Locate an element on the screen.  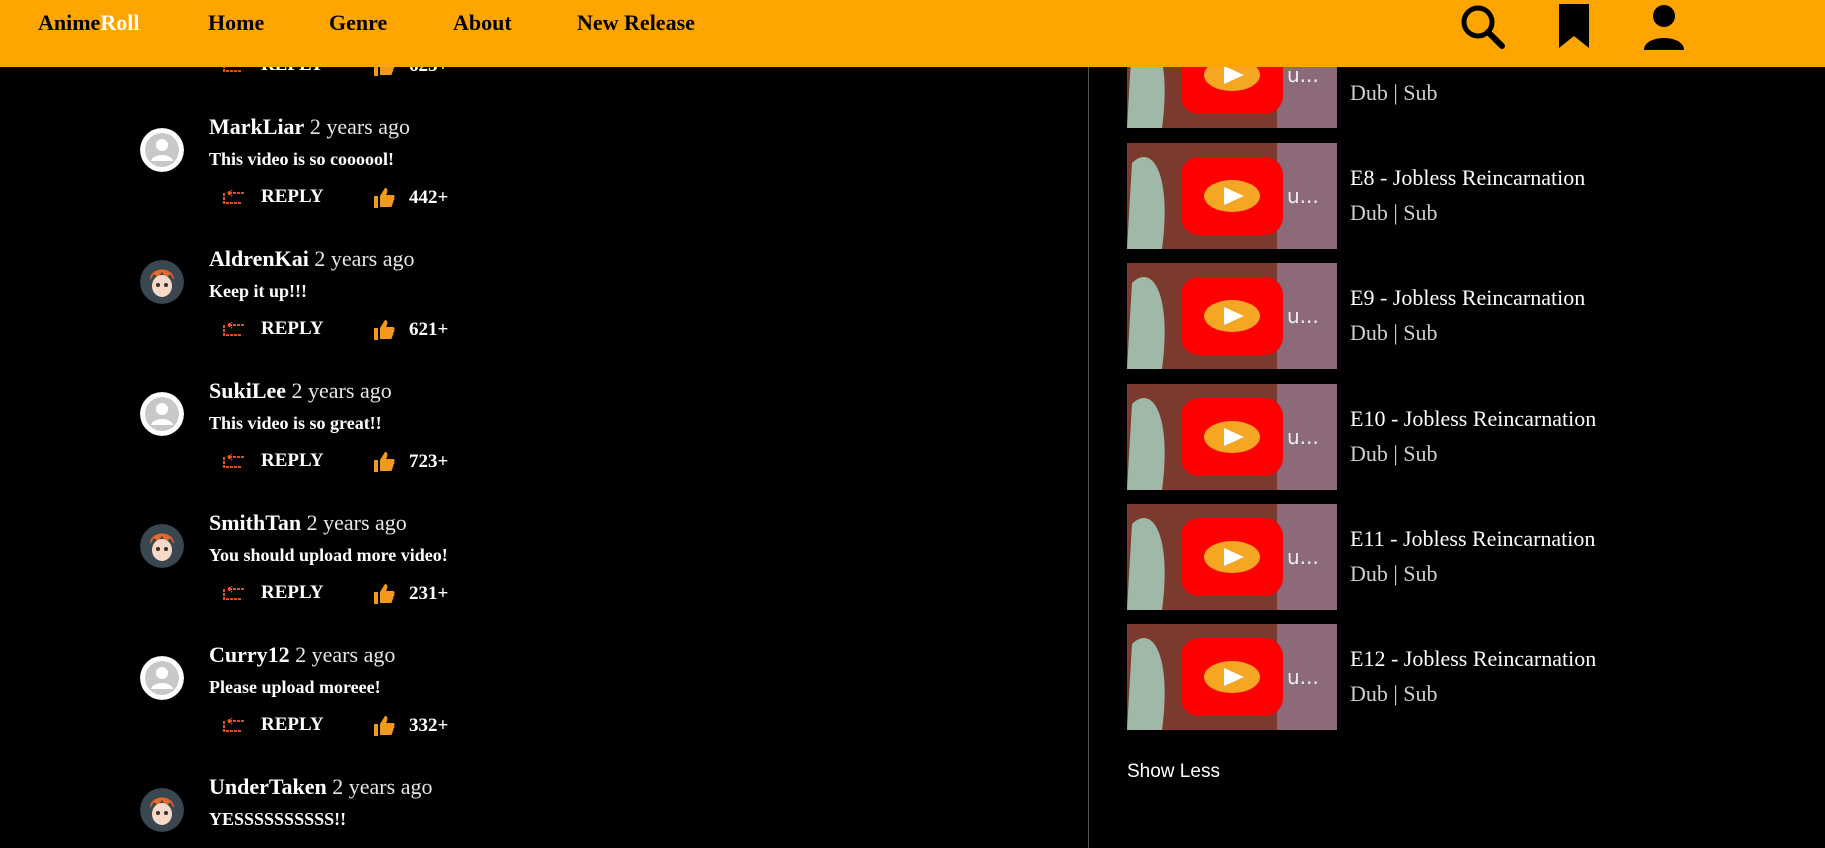
search-icon is located at coordinates (1483, 29).